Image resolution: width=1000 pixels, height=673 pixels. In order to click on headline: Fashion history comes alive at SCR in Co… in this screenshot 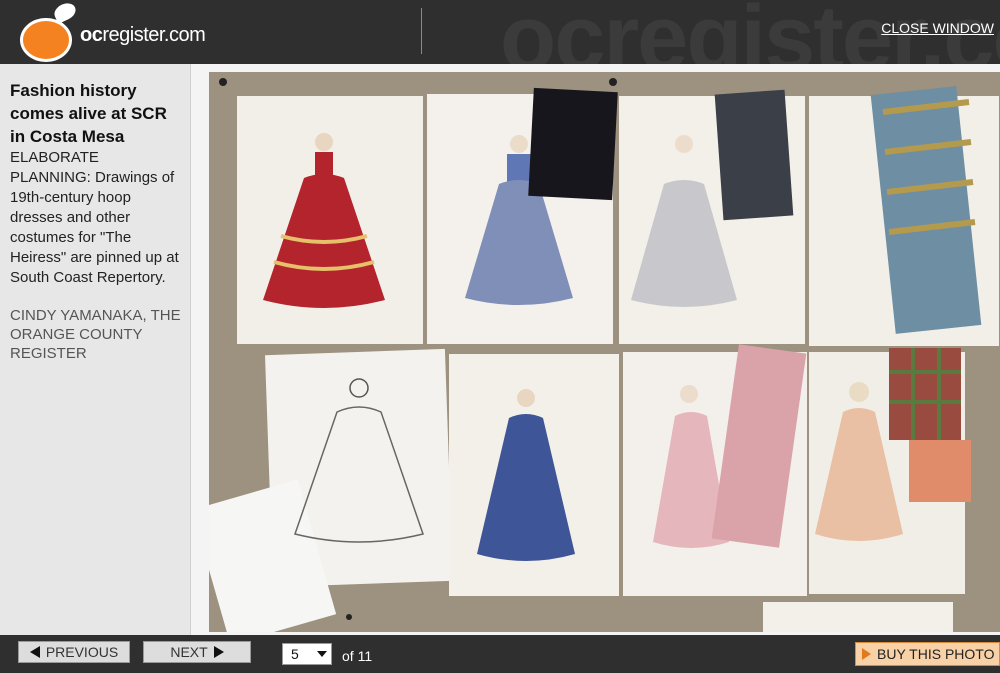, I will do `click(88, 113)`.